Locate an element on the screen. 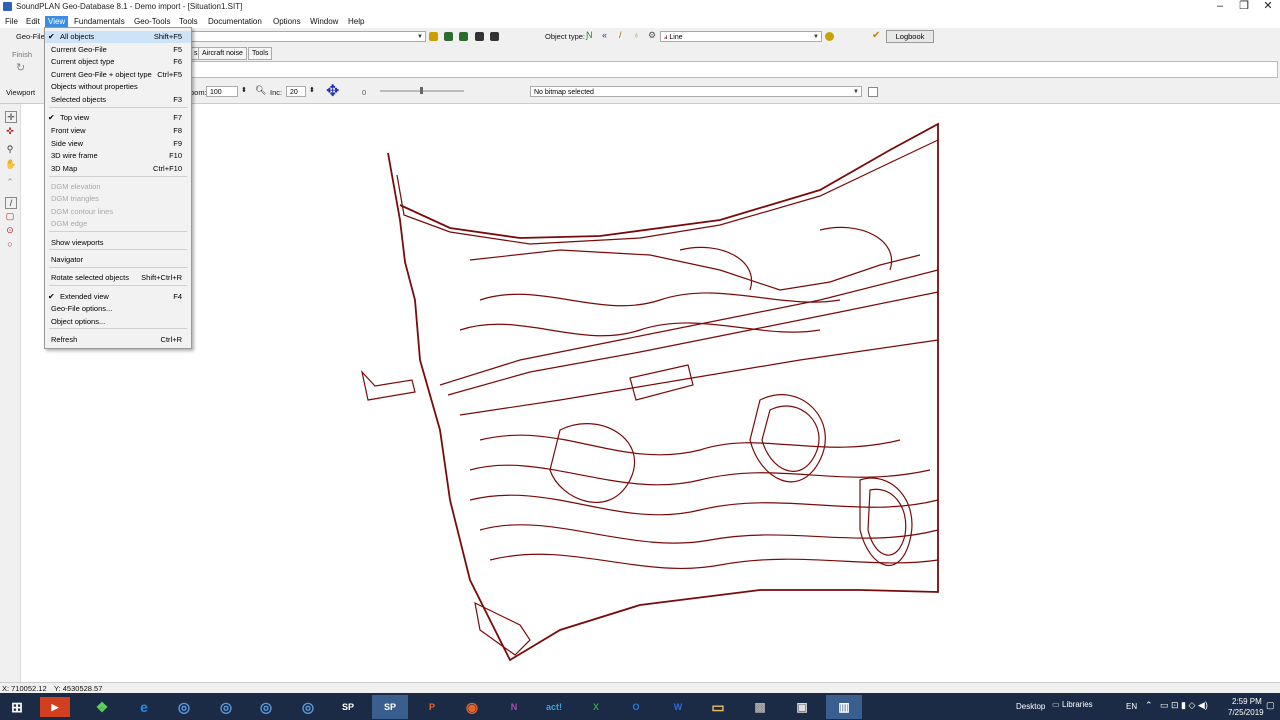 The width and height of the screenshot is (1280, 720). ring-tool-icon: ○ is located at coordinates (10, 244).